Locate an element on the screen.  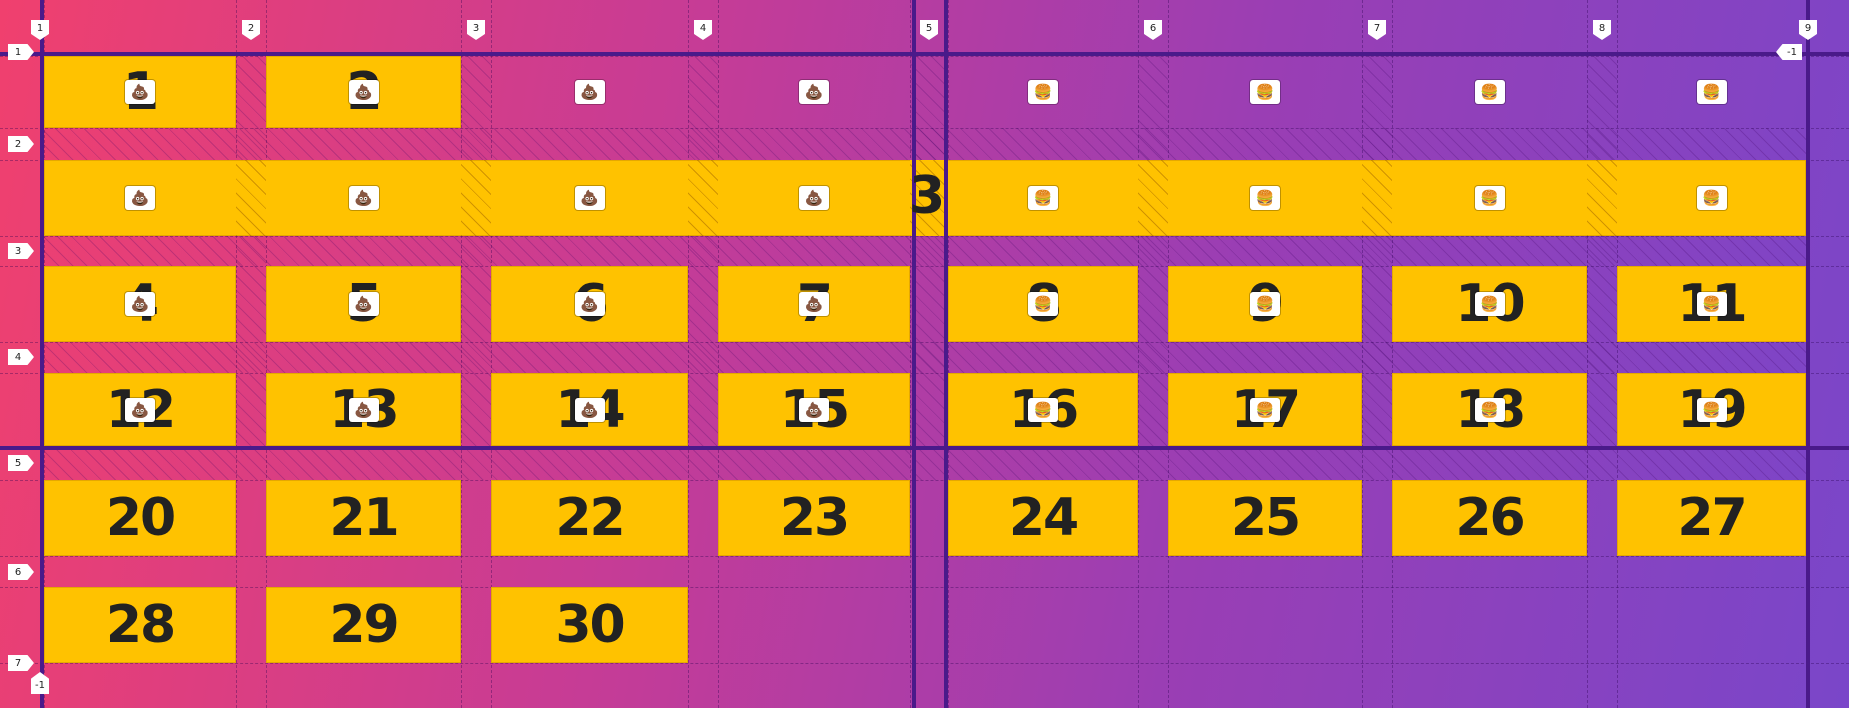
grid-item-number: 27 is located at coordinates (1712, 518).